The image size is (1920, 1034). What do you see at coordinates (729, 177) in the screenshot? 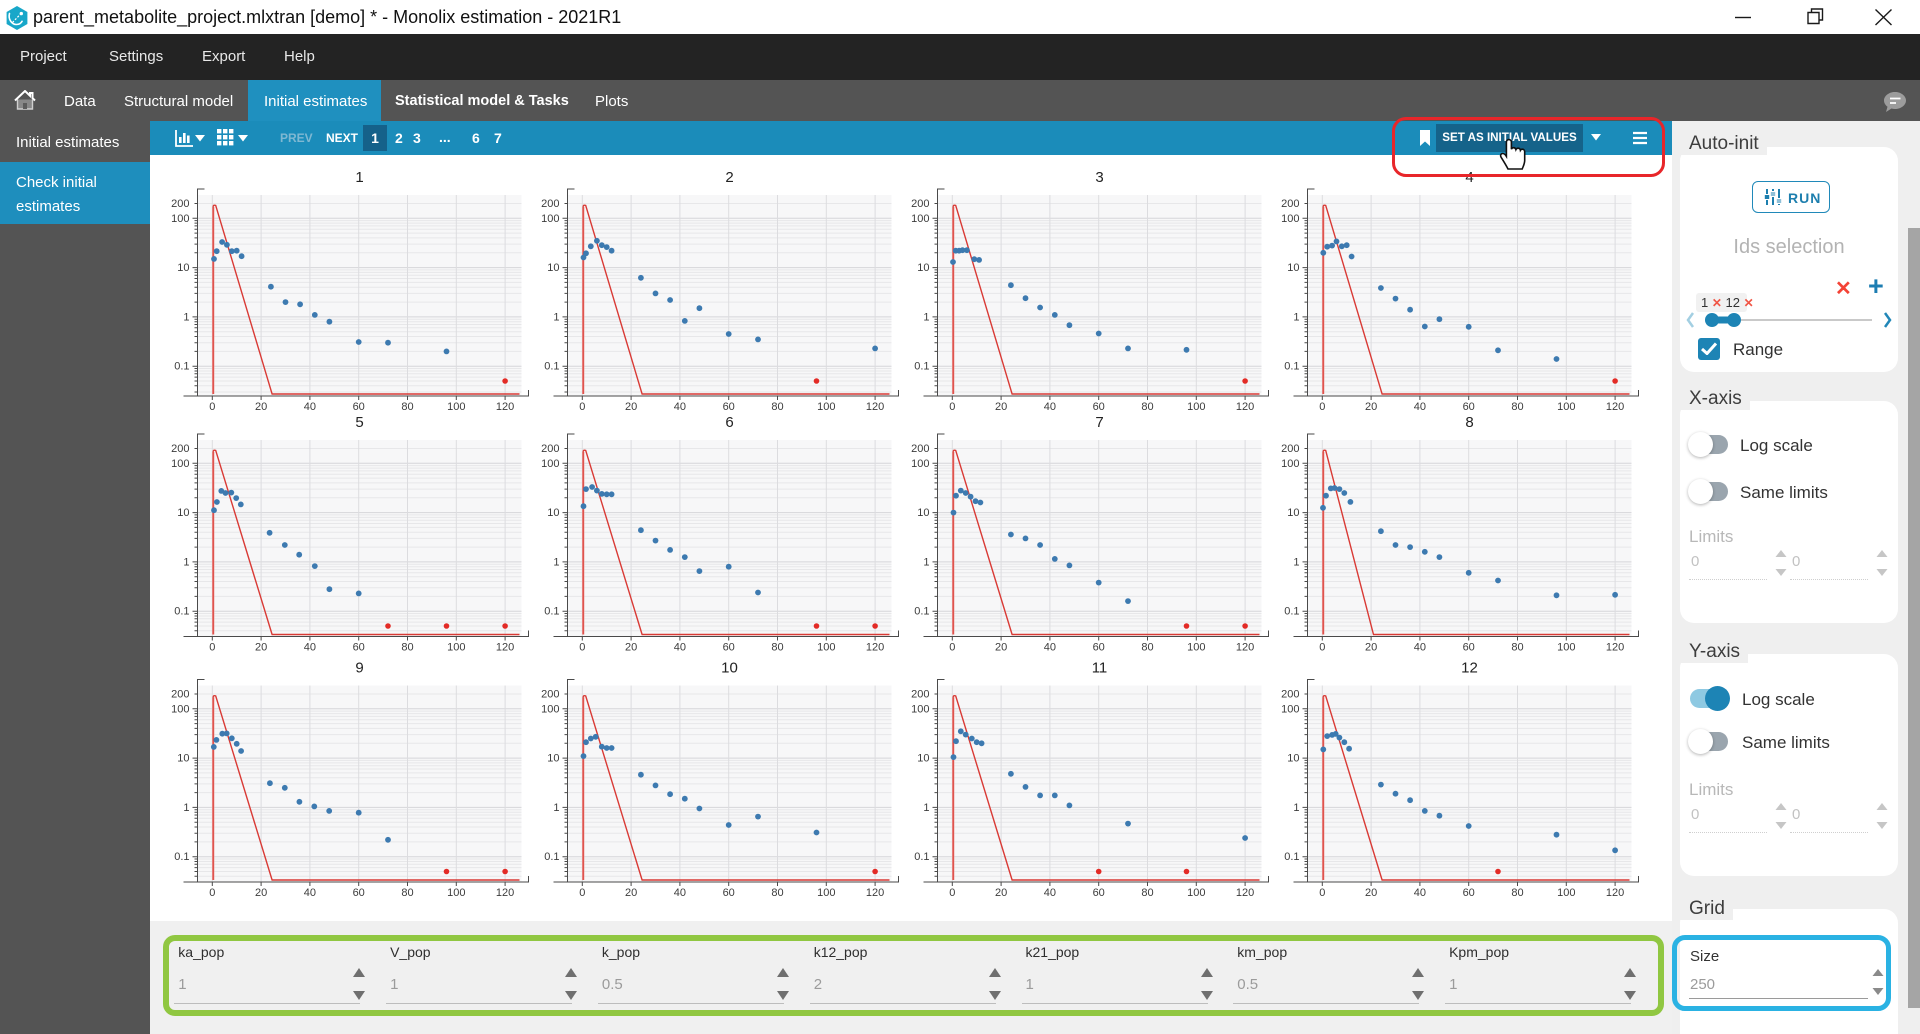
I see `svg-text: 2` at bounding box center [729, 177].